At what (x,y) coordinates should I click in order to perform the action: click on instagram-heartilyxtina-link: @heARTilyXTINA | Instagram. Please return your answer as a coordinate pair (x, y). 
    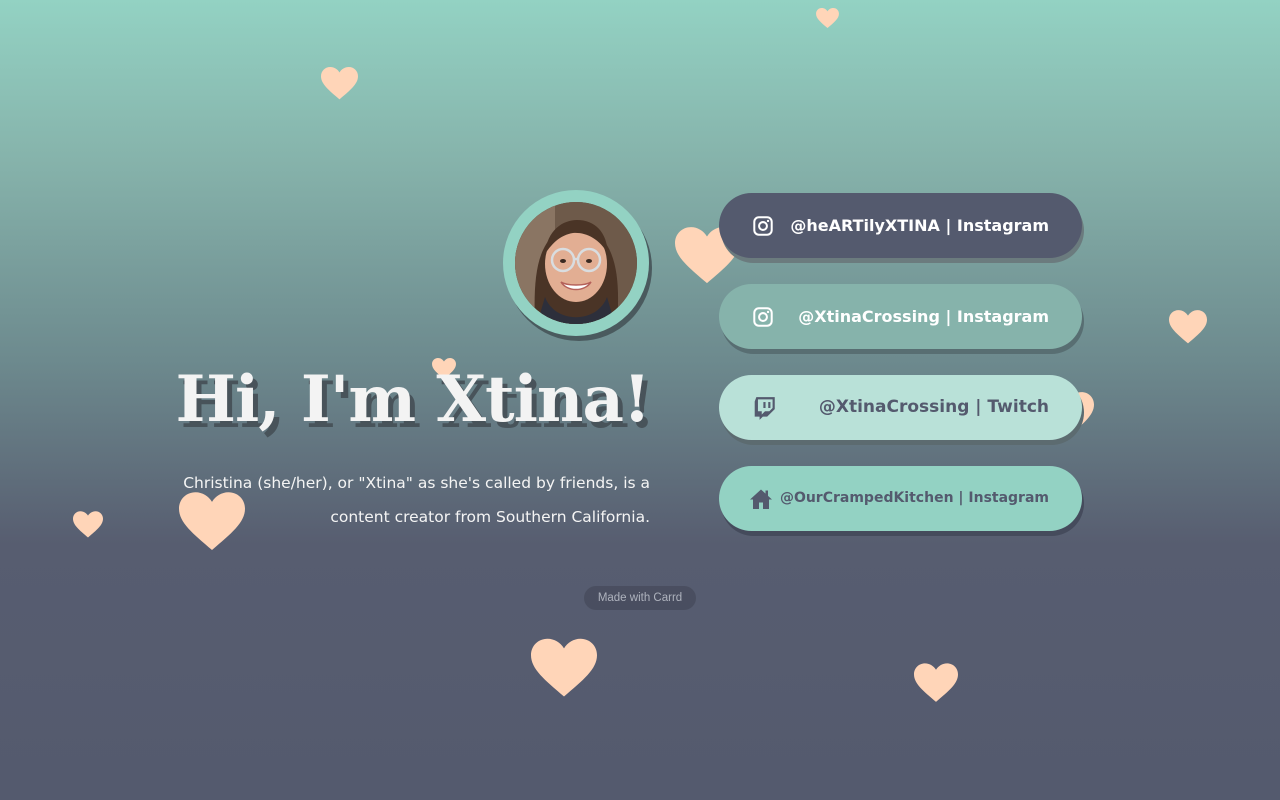
    Looking at the image, I should click on (900, 225).